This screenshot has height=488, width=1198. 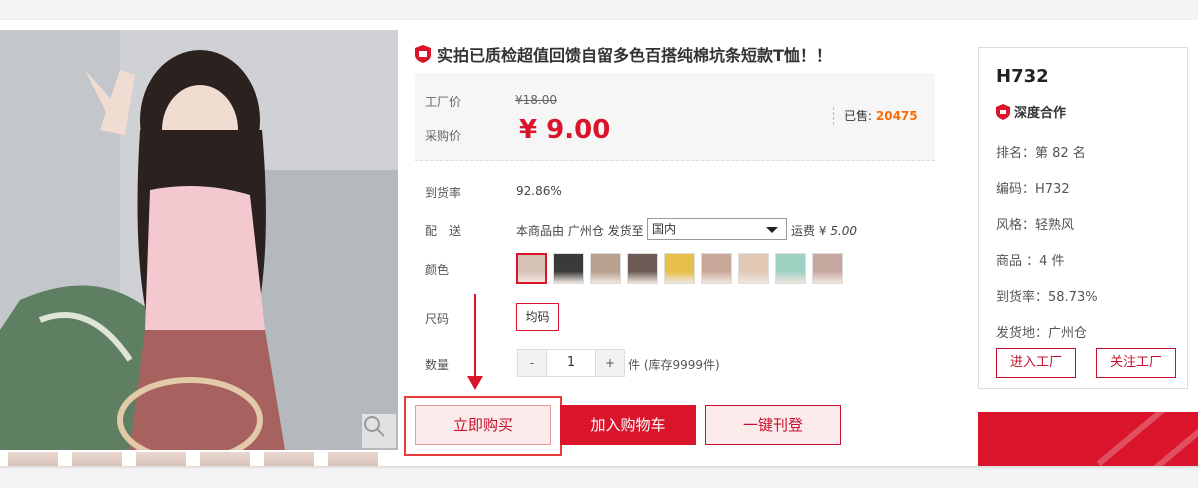 What do you see at coordinates (843, 231) in the screenshot?
I see `shipping-fee-value: 5.00` at bounding box center [843, 231].